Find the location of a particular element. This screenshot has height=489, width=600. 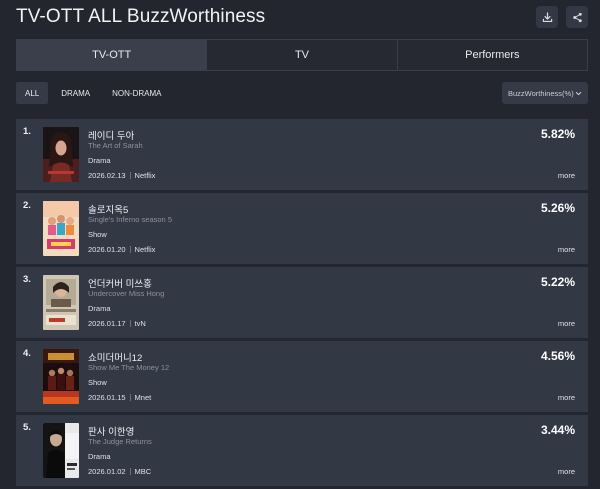

release-meta: 2026.01.20 Netflix is located at coordinates (121, 249).